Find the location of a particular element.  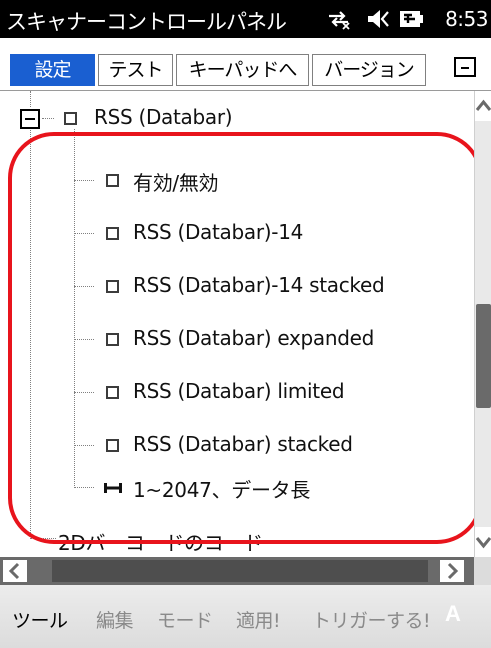

tree-item-label: 1~2047、データ長 is located at coordinates (222, 490).